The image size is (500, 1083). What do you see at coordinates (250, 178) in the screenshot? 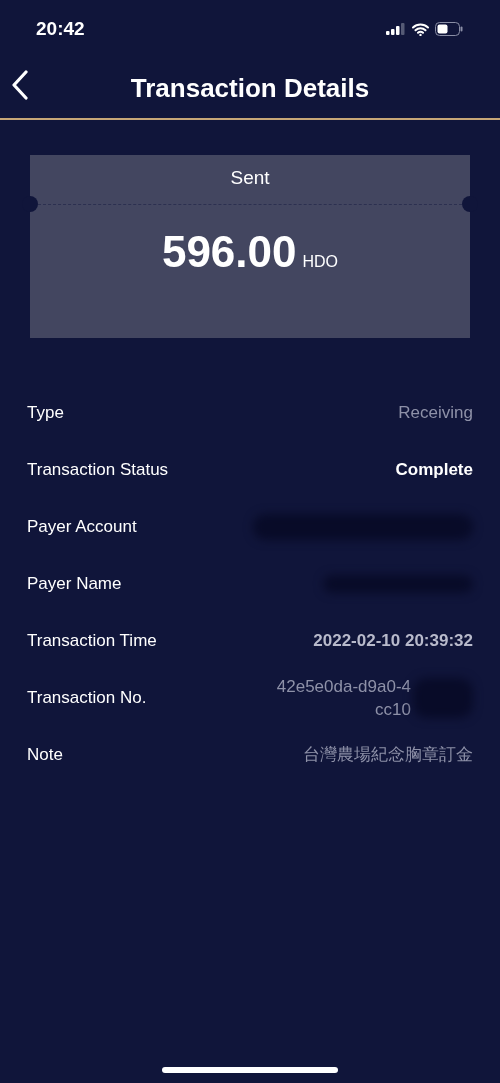
I see `ticket-label: Sent` at bounding box center [250, 178].